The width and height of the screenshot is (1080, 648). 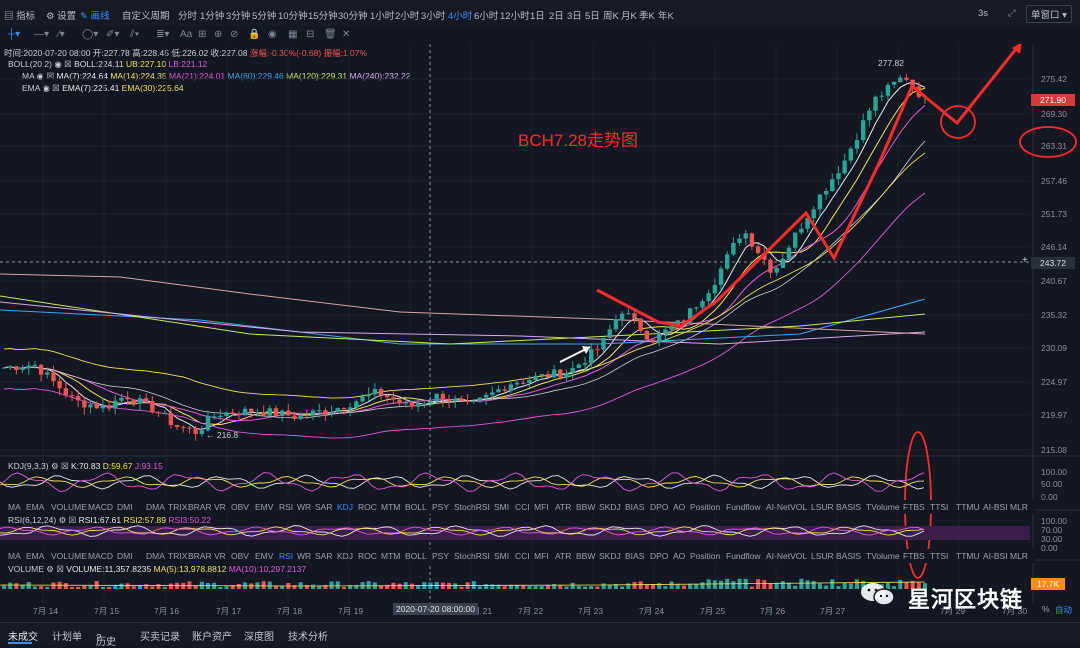 I want to click on period-tab: 年K, so click(x=666, y=15).